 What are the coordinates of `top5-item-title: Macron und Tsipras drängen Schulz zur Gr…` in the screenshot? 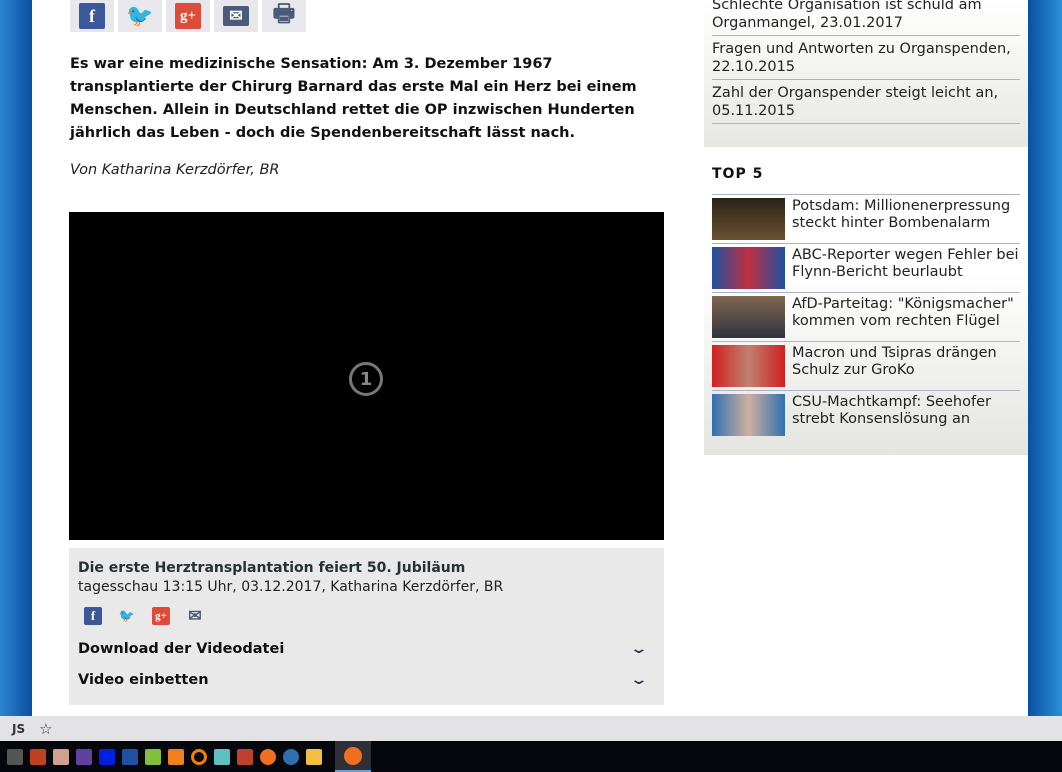 It's located at (894, 361).